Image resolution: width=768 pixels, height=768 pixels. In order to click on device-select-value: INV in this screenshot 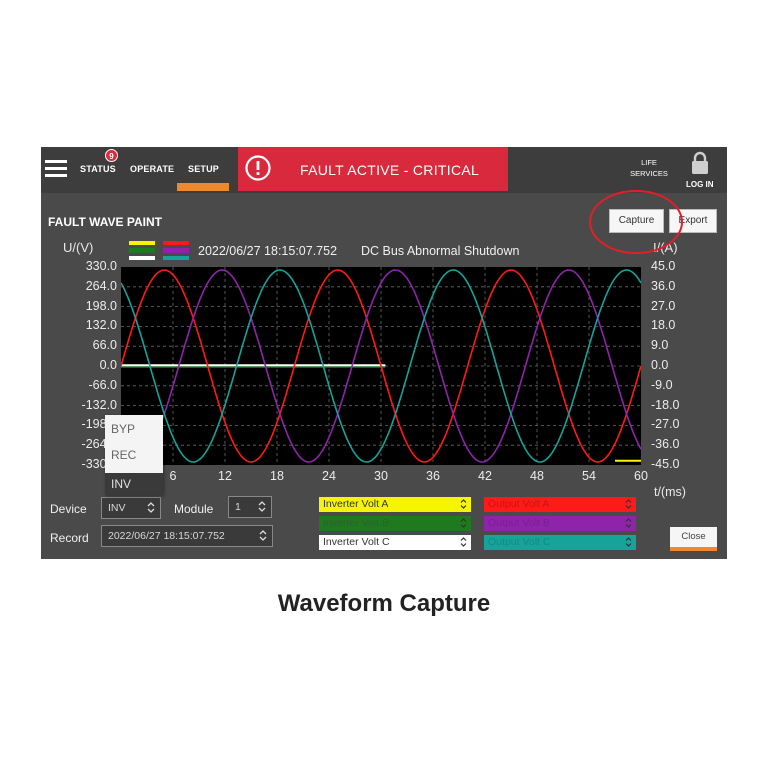, I will do `click(117, 508)`.